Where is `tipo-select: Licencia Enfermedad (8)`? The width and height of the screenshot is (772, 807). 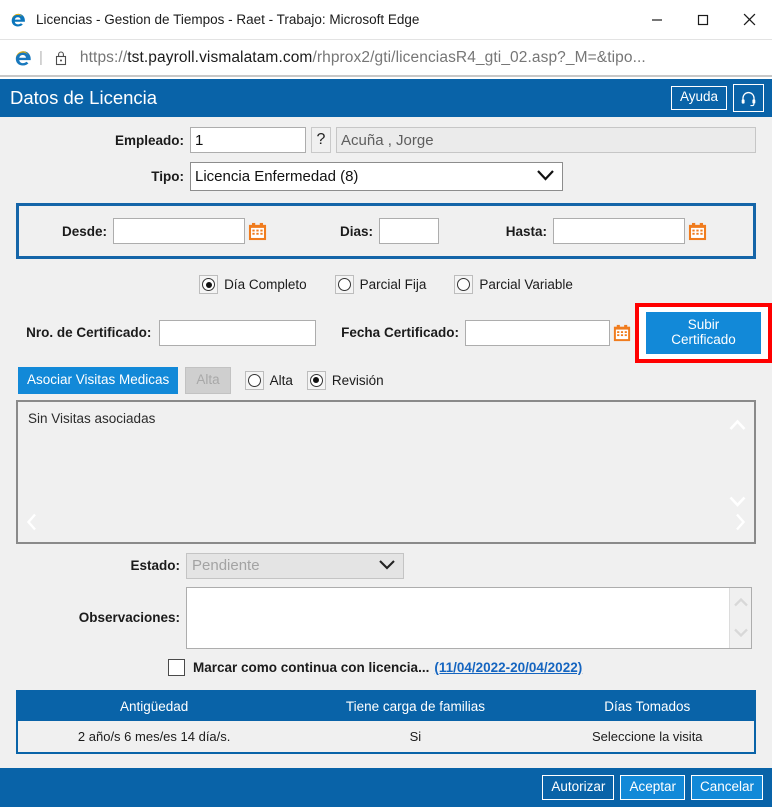 tipo-select: Licencia Enfermedad (8) is located at coordinates (376, 176).